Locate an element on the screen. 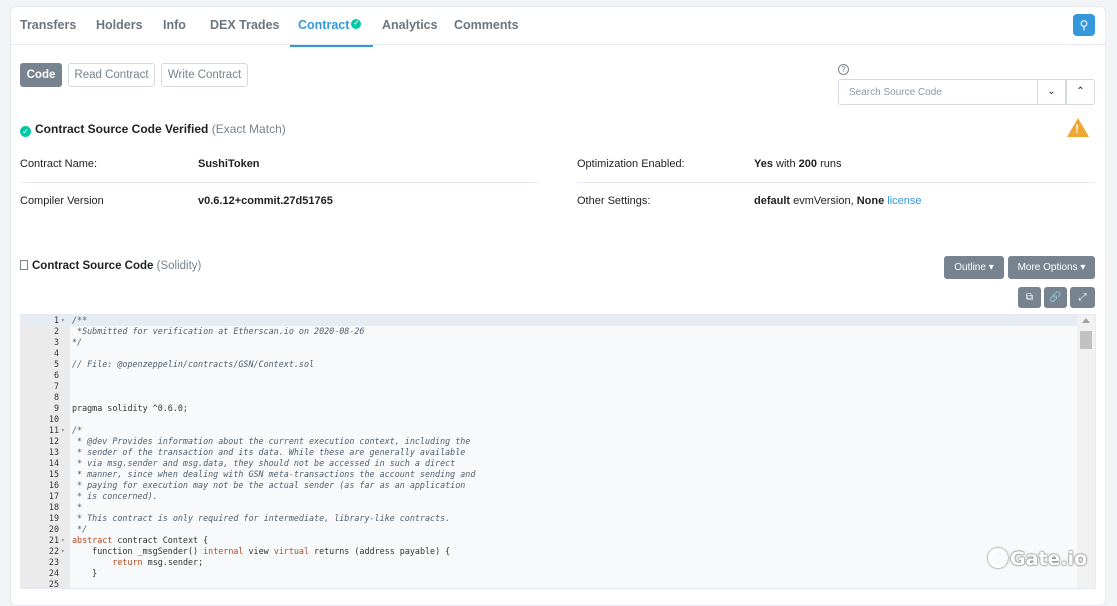 The image size is (1117, 606). help-icon: ? is located at coordinates (843, 69).